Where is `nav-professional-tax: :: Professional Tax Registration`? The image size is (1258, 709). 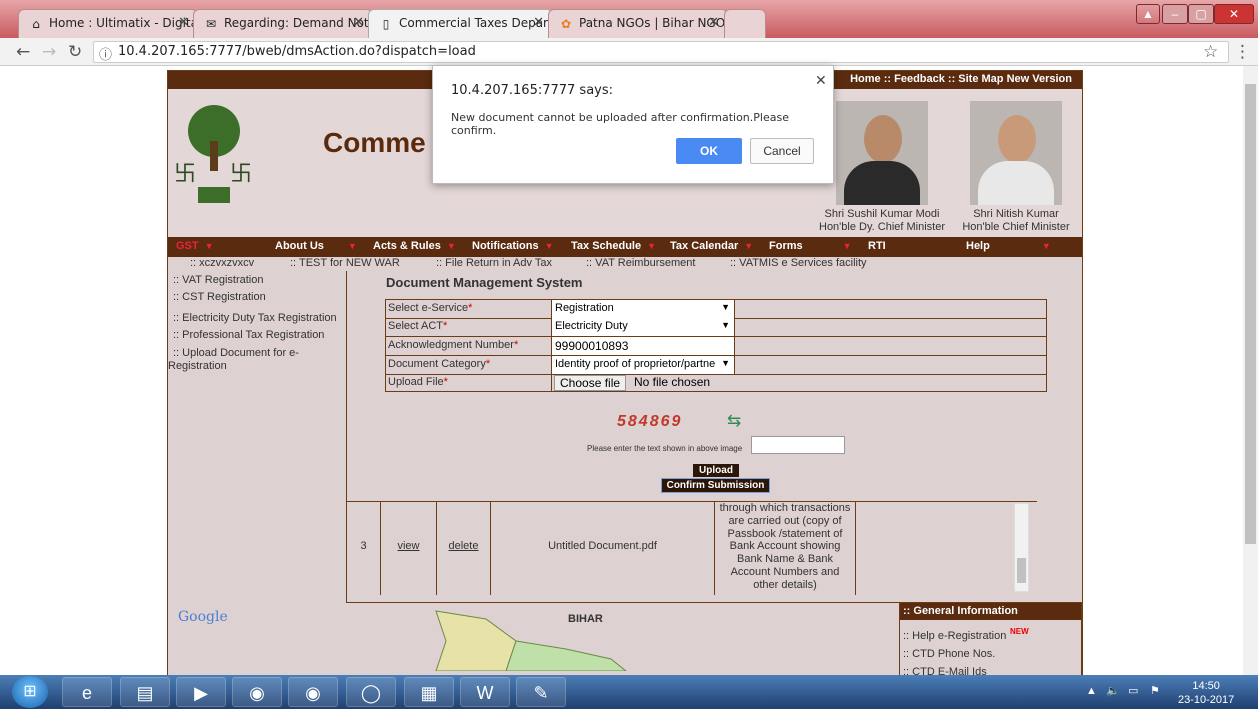
nav-professional-tax: :: Professional Tax Registration is located at coordinates (248, 335).